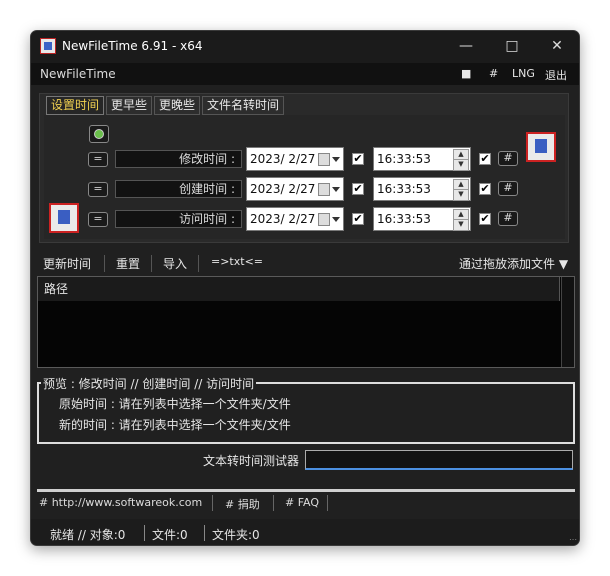 The height and width of the screenshot is (576, 610). Describe the element at coordinates (236, 535) in the screenshot. I see `status-folders: 文件夹:0` at that location.